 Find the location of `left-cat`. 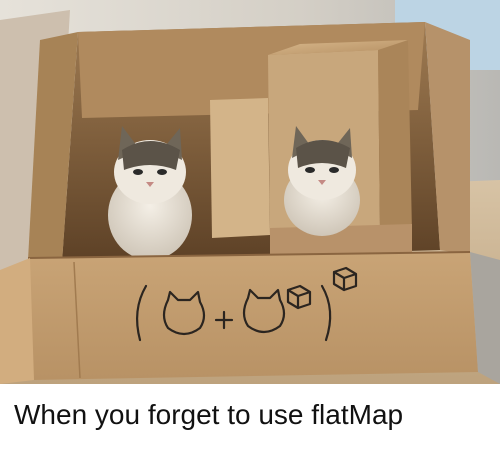

left-cat is located at coordinates (150, 193).